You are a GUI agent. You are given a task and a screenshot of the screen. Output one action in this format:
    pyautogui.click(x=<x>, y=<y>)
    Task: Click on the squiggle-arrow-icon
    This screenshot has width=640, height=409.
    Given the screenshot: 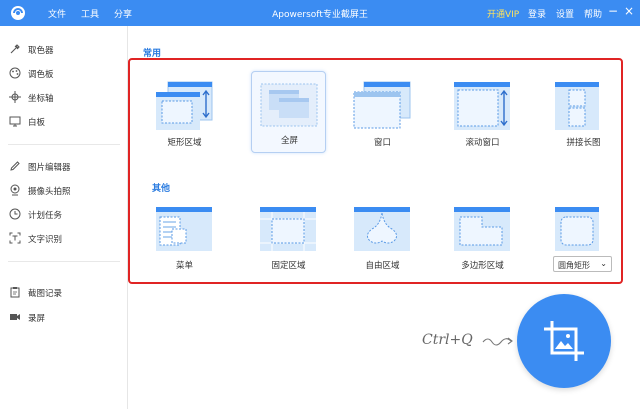 What is the action you would take?
    pyautogui.click(x=497, y=341)
    